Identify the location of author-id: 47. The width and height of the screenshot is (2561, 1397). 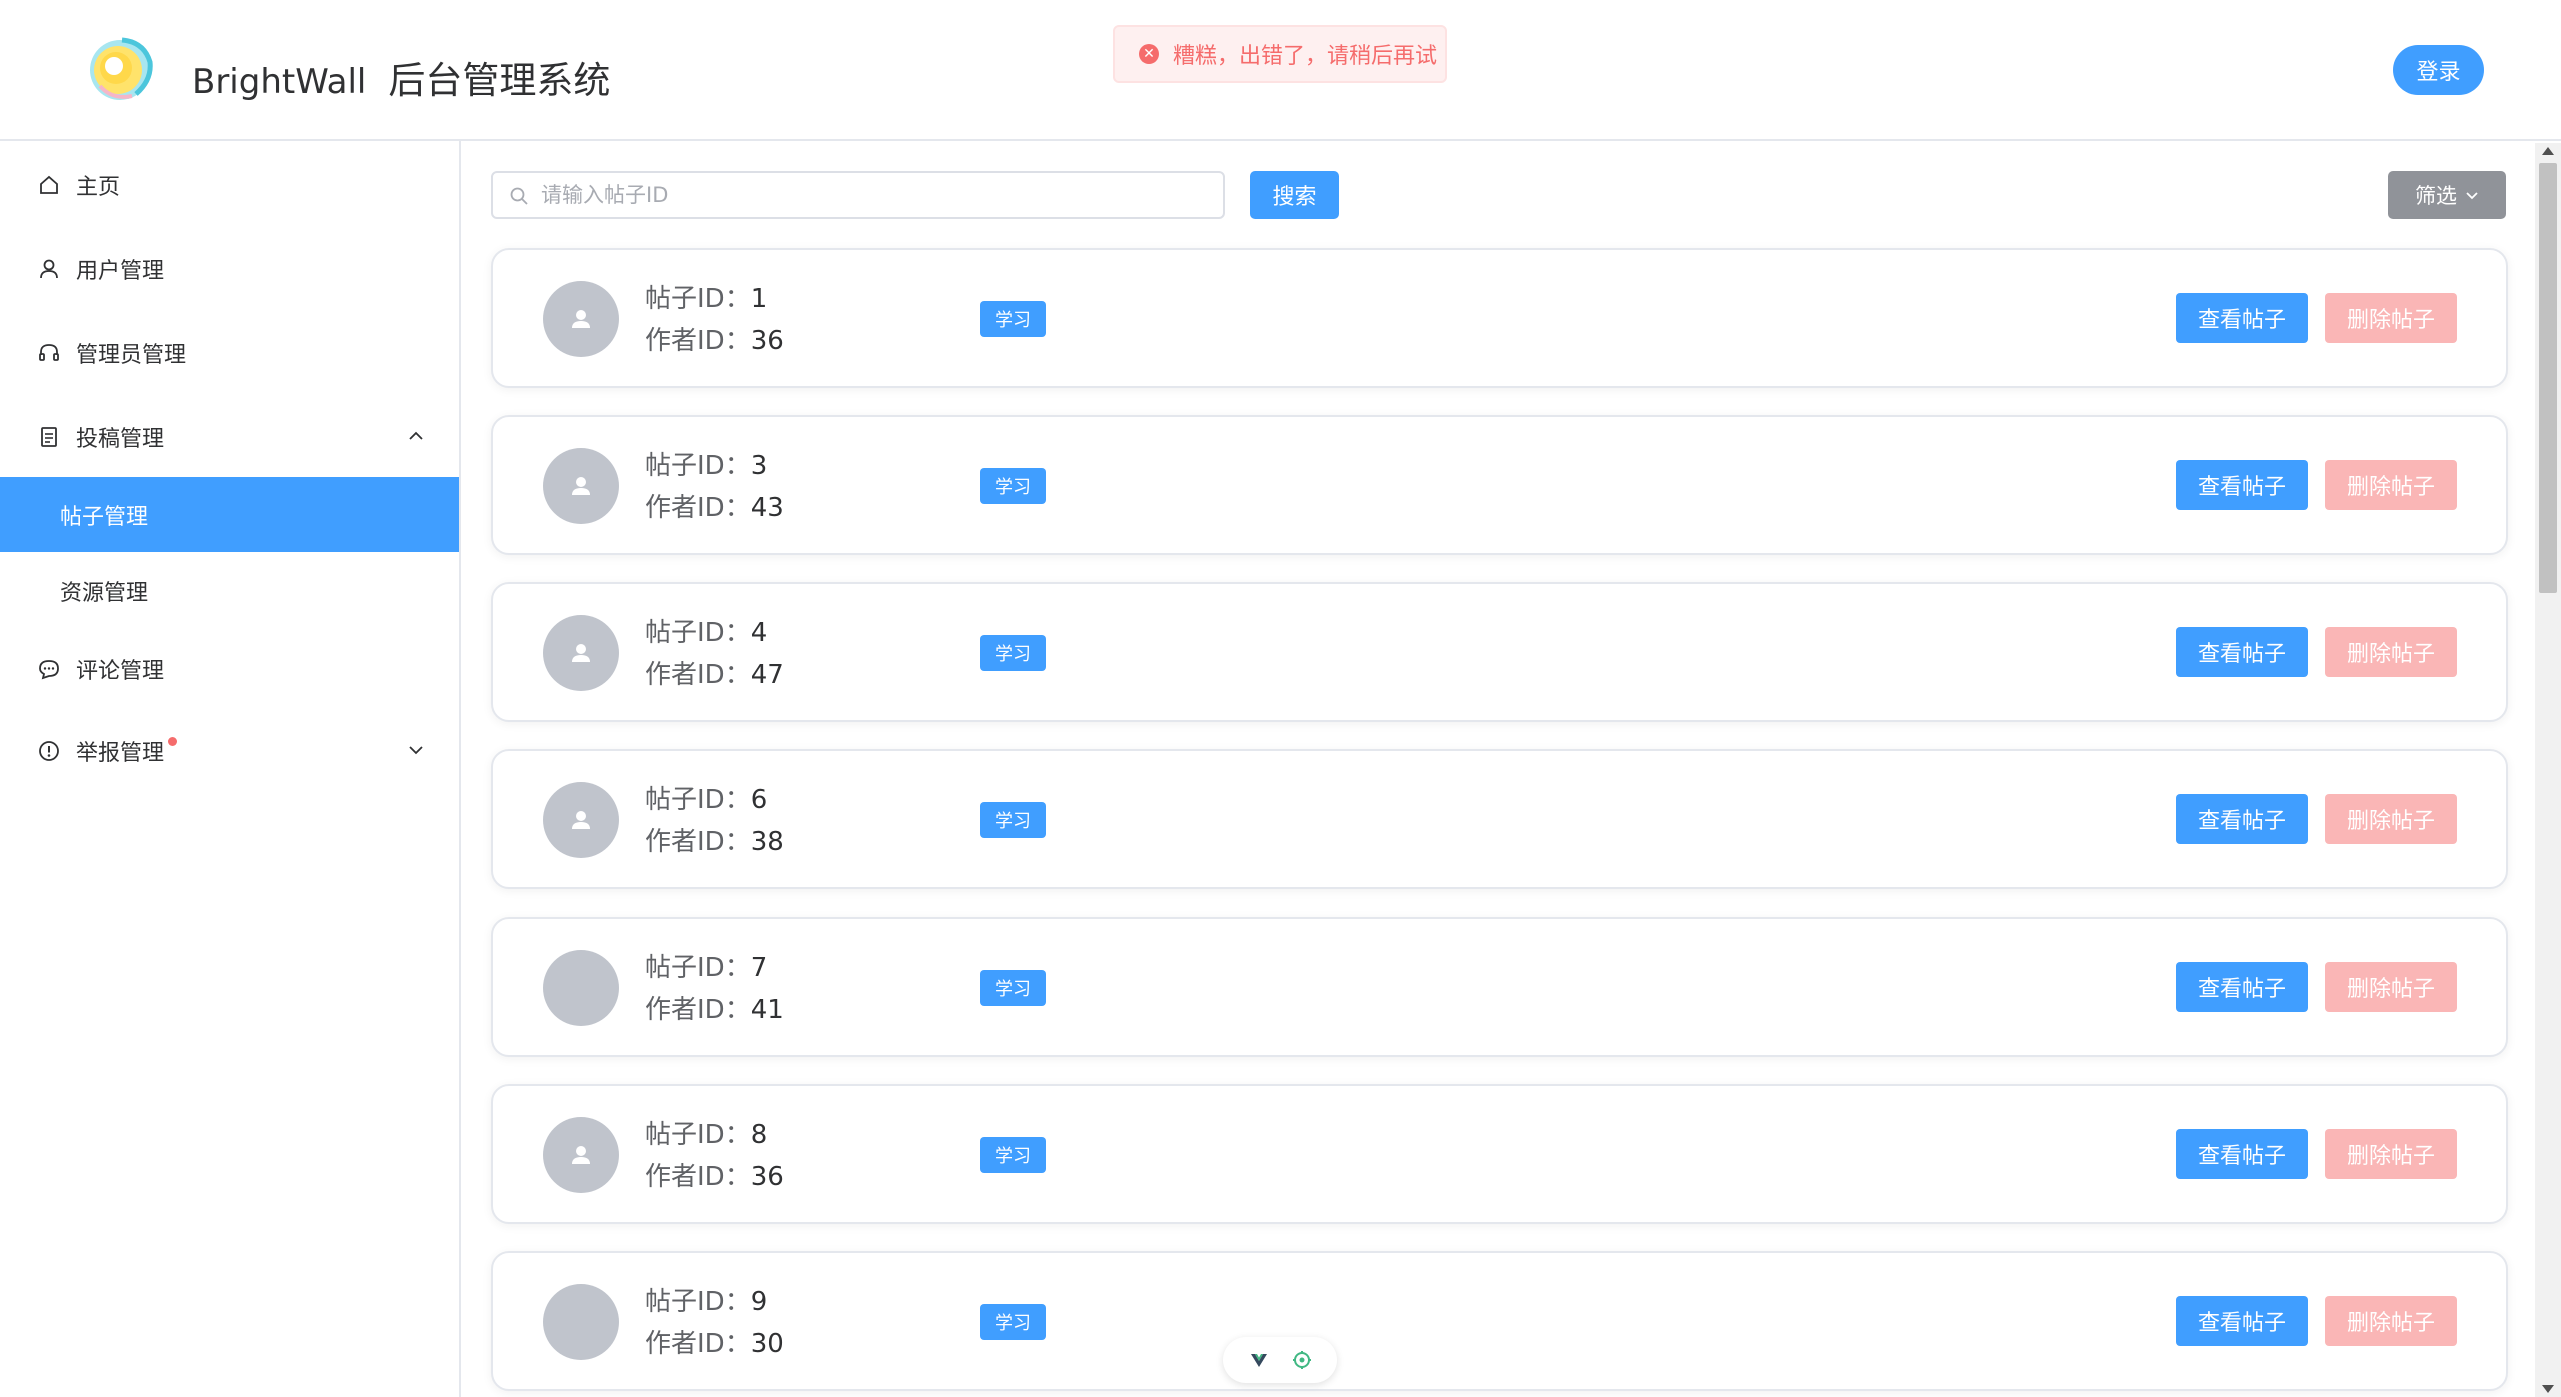
(767, 675).